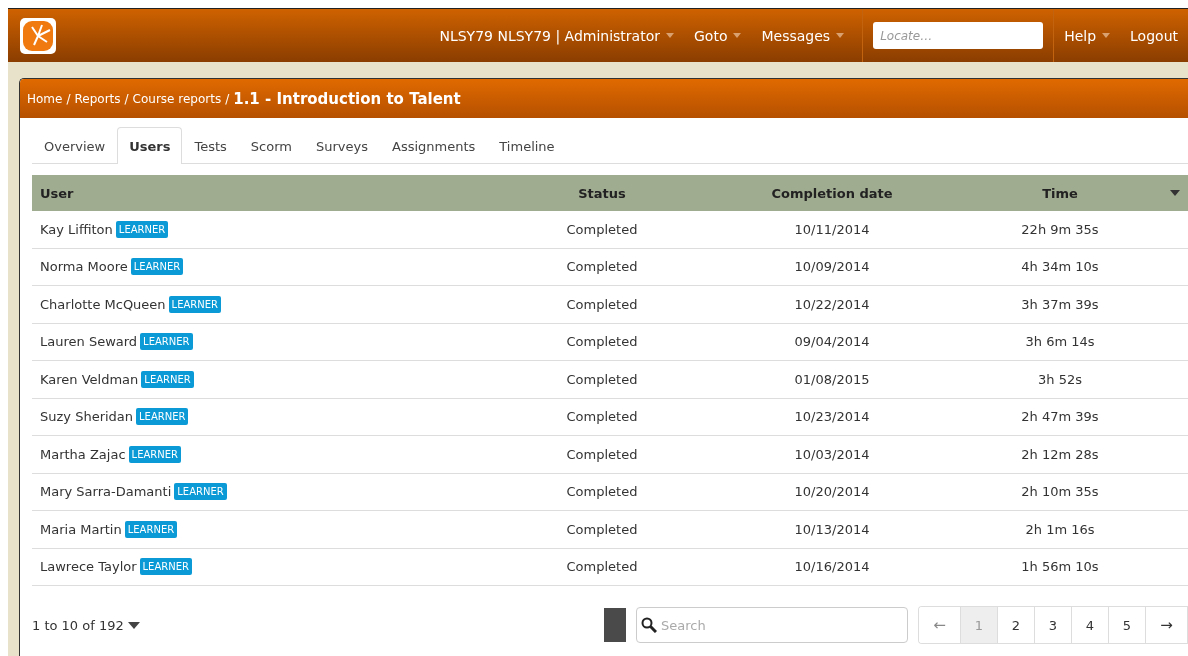 The height and width of the screenshot is (656, 1188). I want to click on breadcrumb-link: Home, so click(45, 98).